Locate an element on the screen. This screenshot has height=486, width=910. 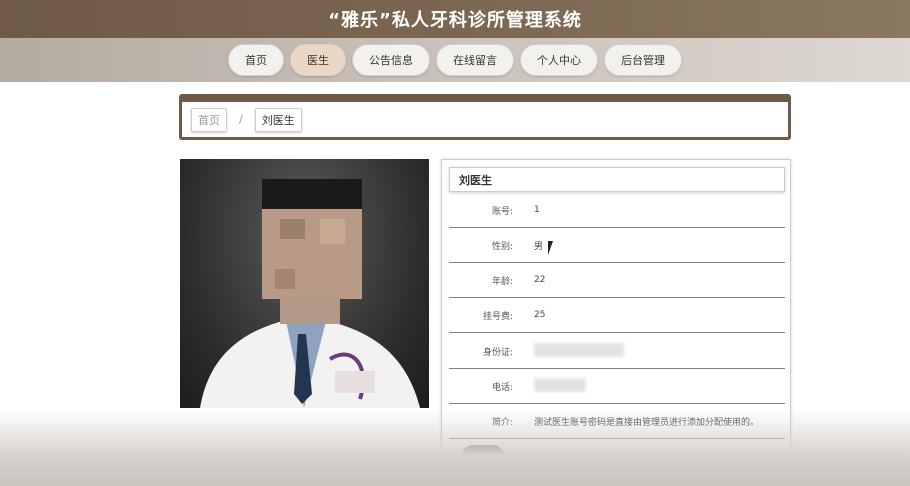
detail-label: 电话: is located at coordinates (502, 387).